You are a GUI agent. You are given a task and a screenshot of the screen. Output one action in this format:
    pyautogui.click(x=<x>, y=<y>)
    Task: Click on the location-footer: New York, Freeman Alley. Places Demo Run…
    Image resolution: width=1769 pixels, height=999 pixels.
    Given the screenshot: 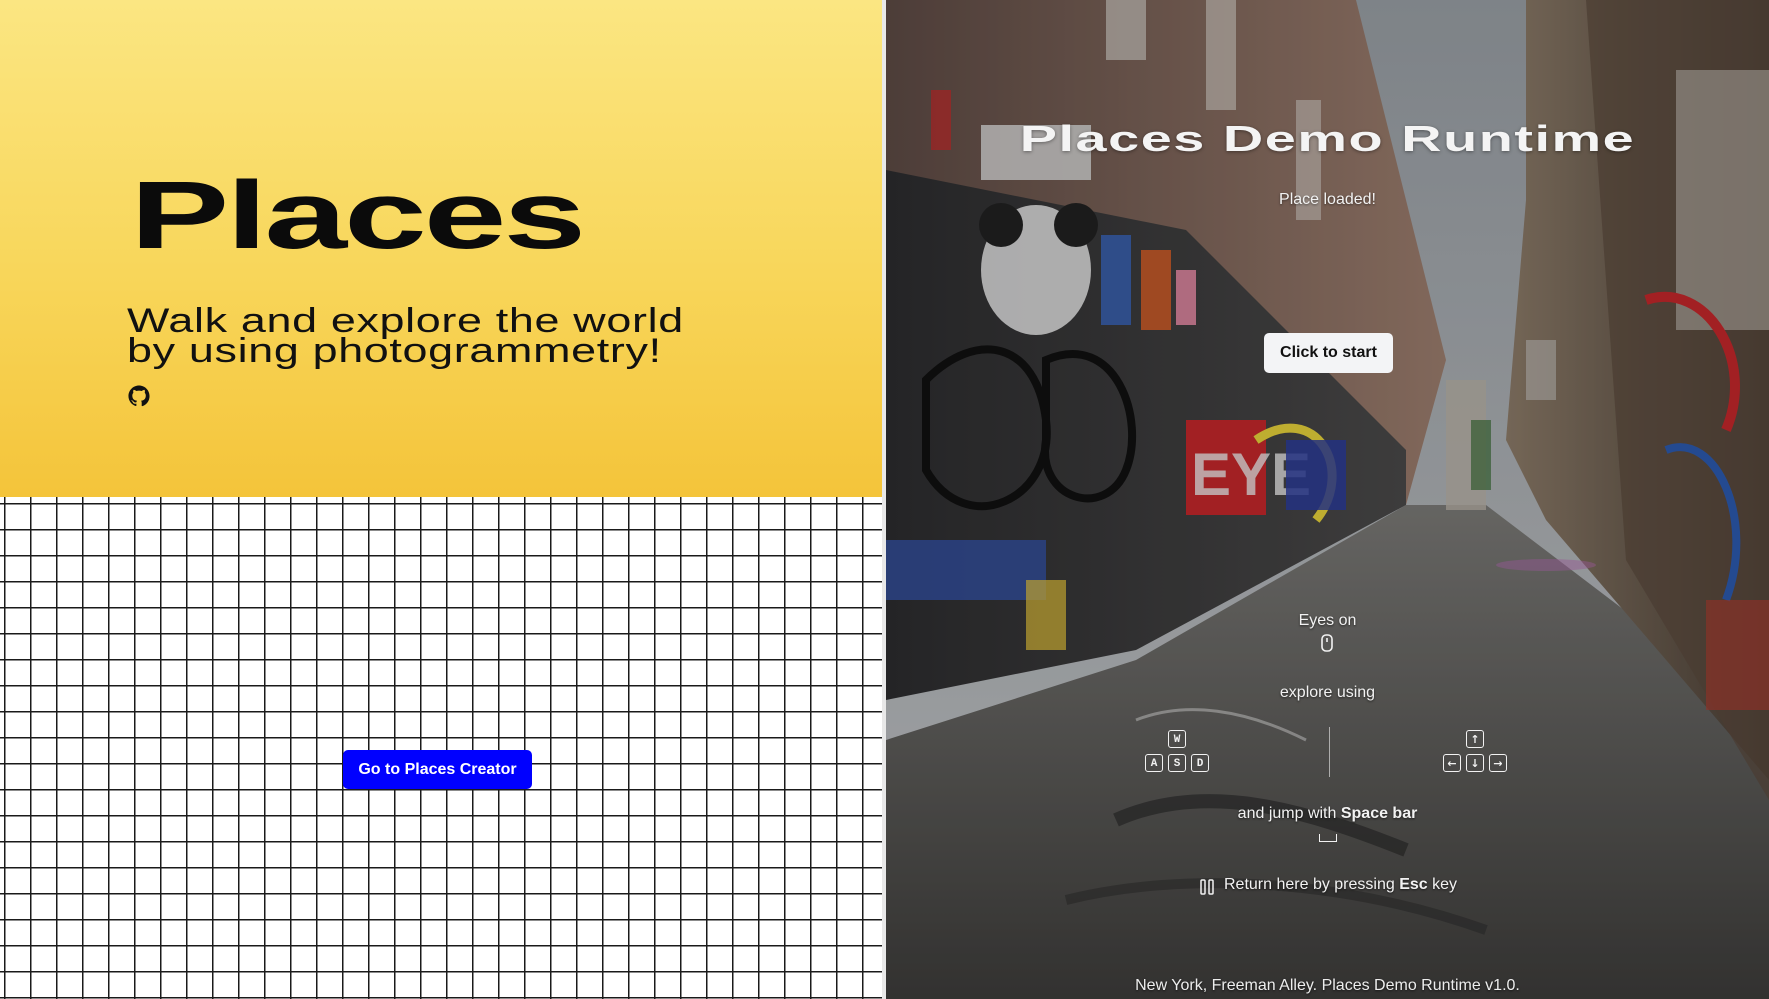 What is the action you would take?
    pyautogui.click(x=1327, y=985)
    